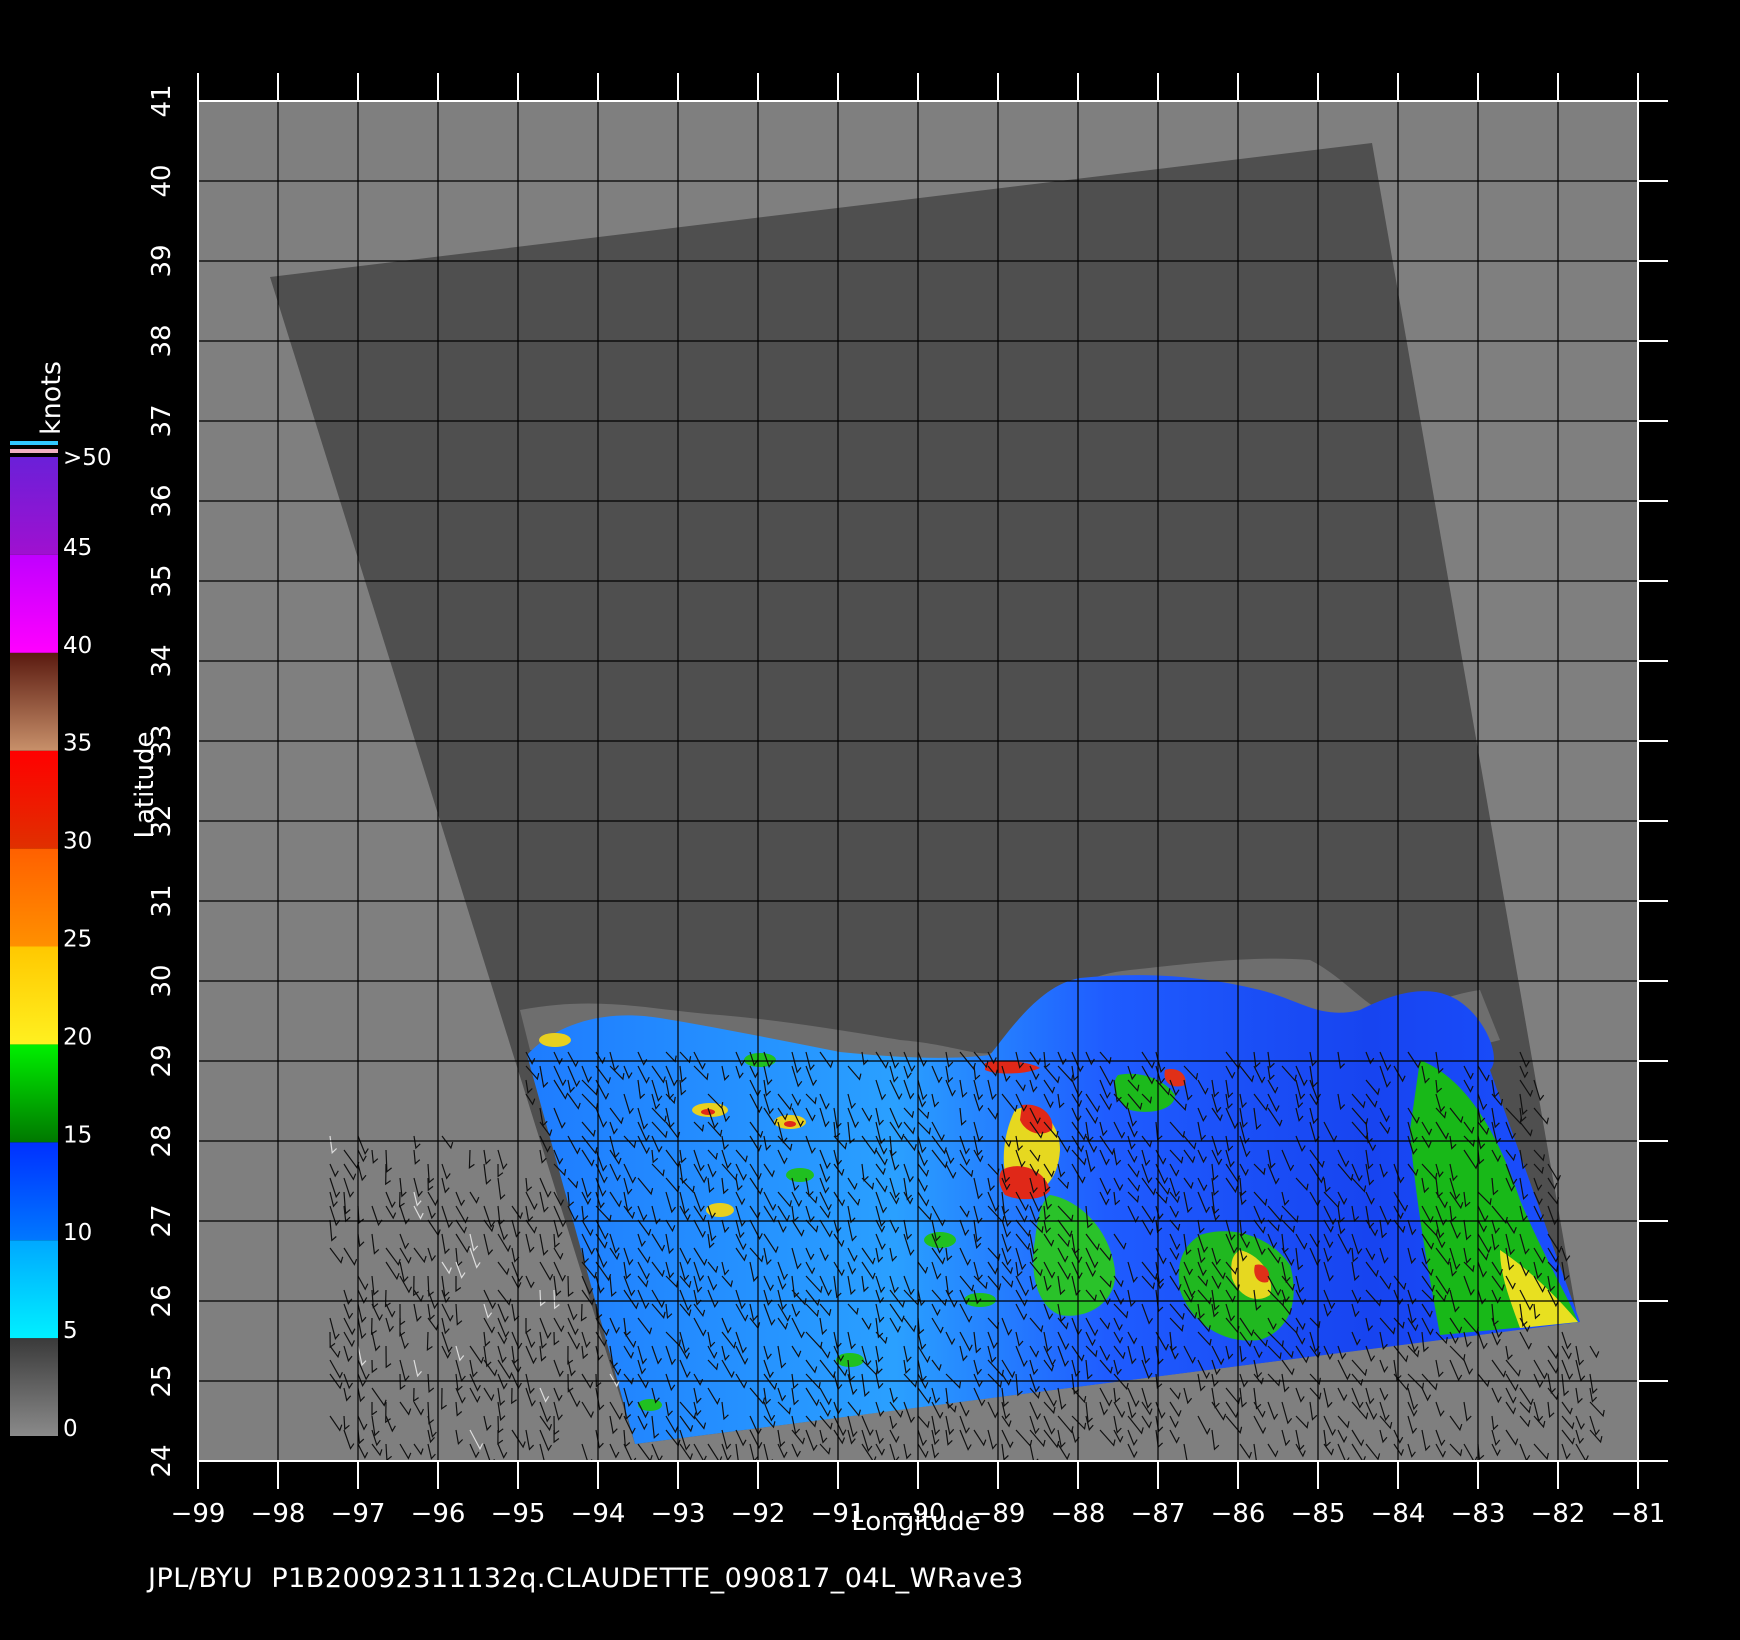 The height and width of the screenshot is (1640, 1740). What do you see at coordinates (87, 458) in the screenshot?
I see `colorbar-label: >50` at bounding box center [87, 458].